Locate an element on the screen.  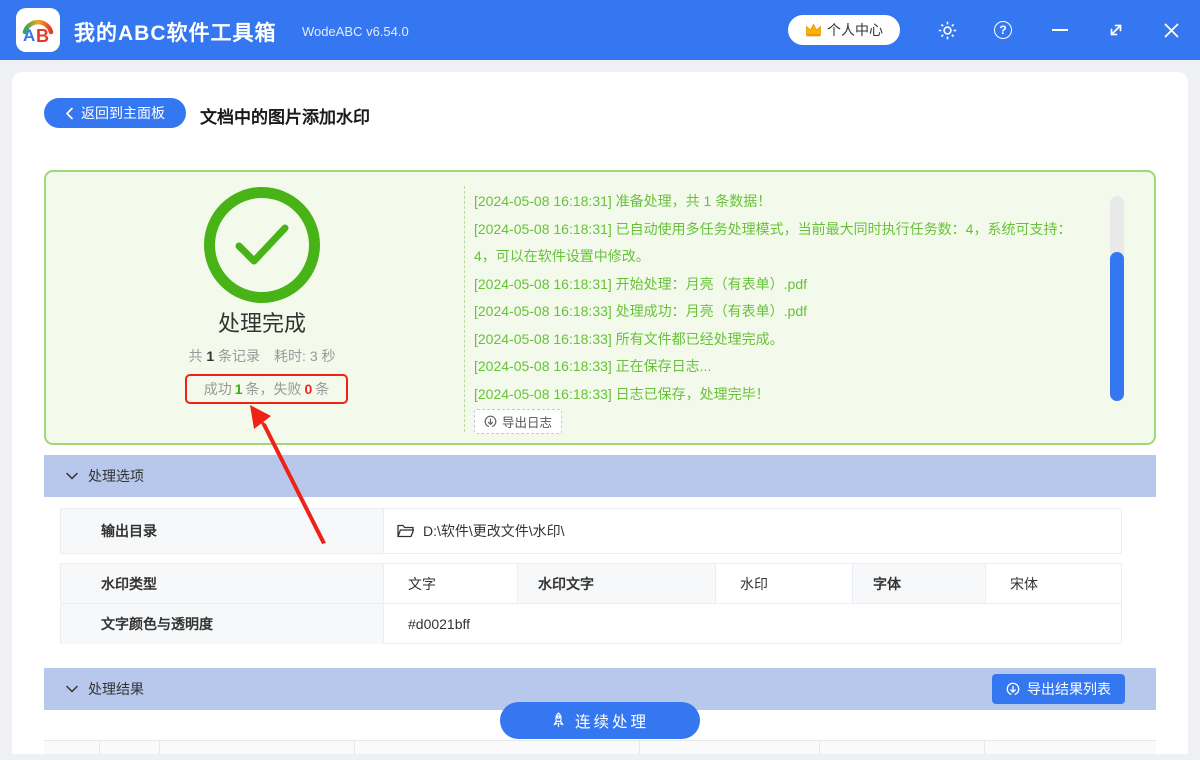
fail-unit: 条 is located at coordinates (322, 389).